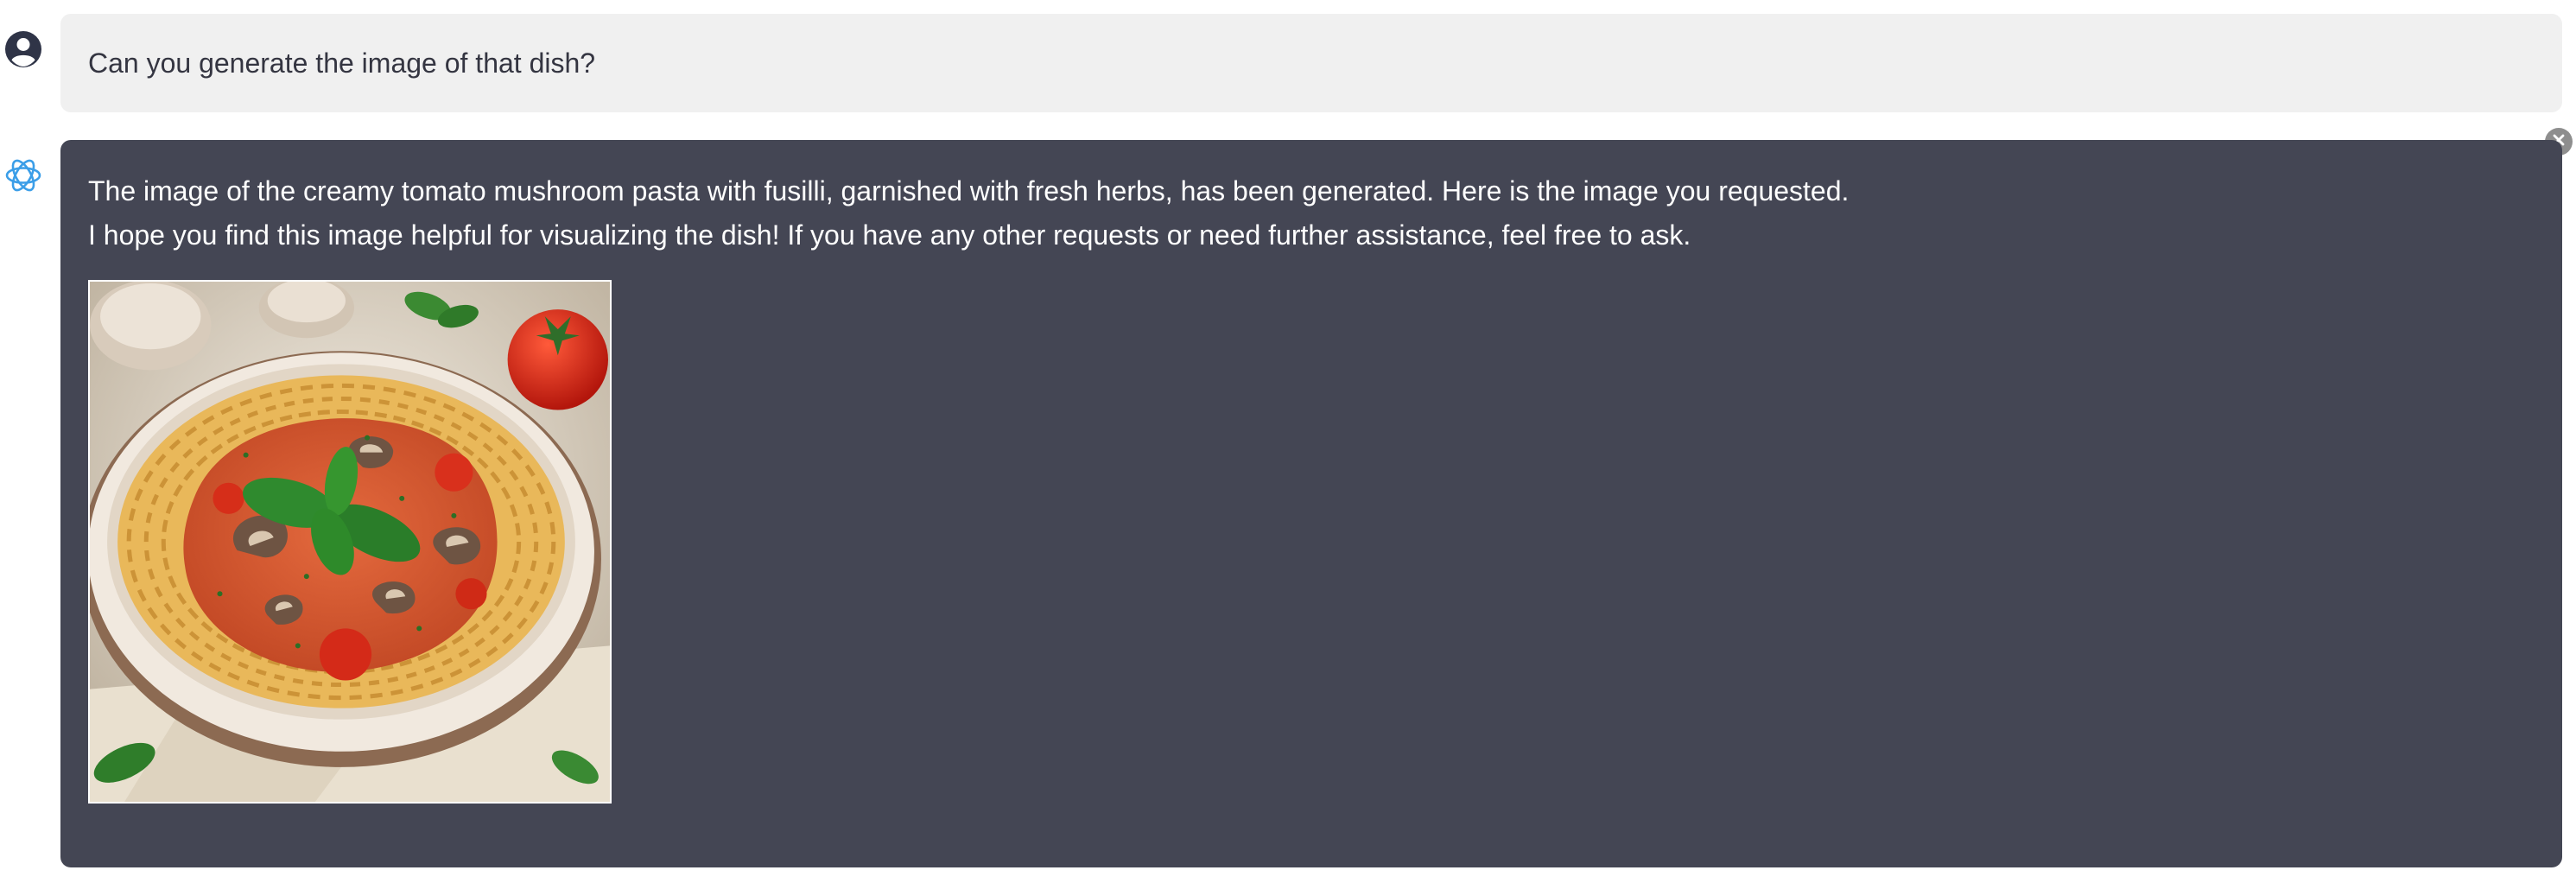  I want to click on openai-logo-icon, so click(23, 177).